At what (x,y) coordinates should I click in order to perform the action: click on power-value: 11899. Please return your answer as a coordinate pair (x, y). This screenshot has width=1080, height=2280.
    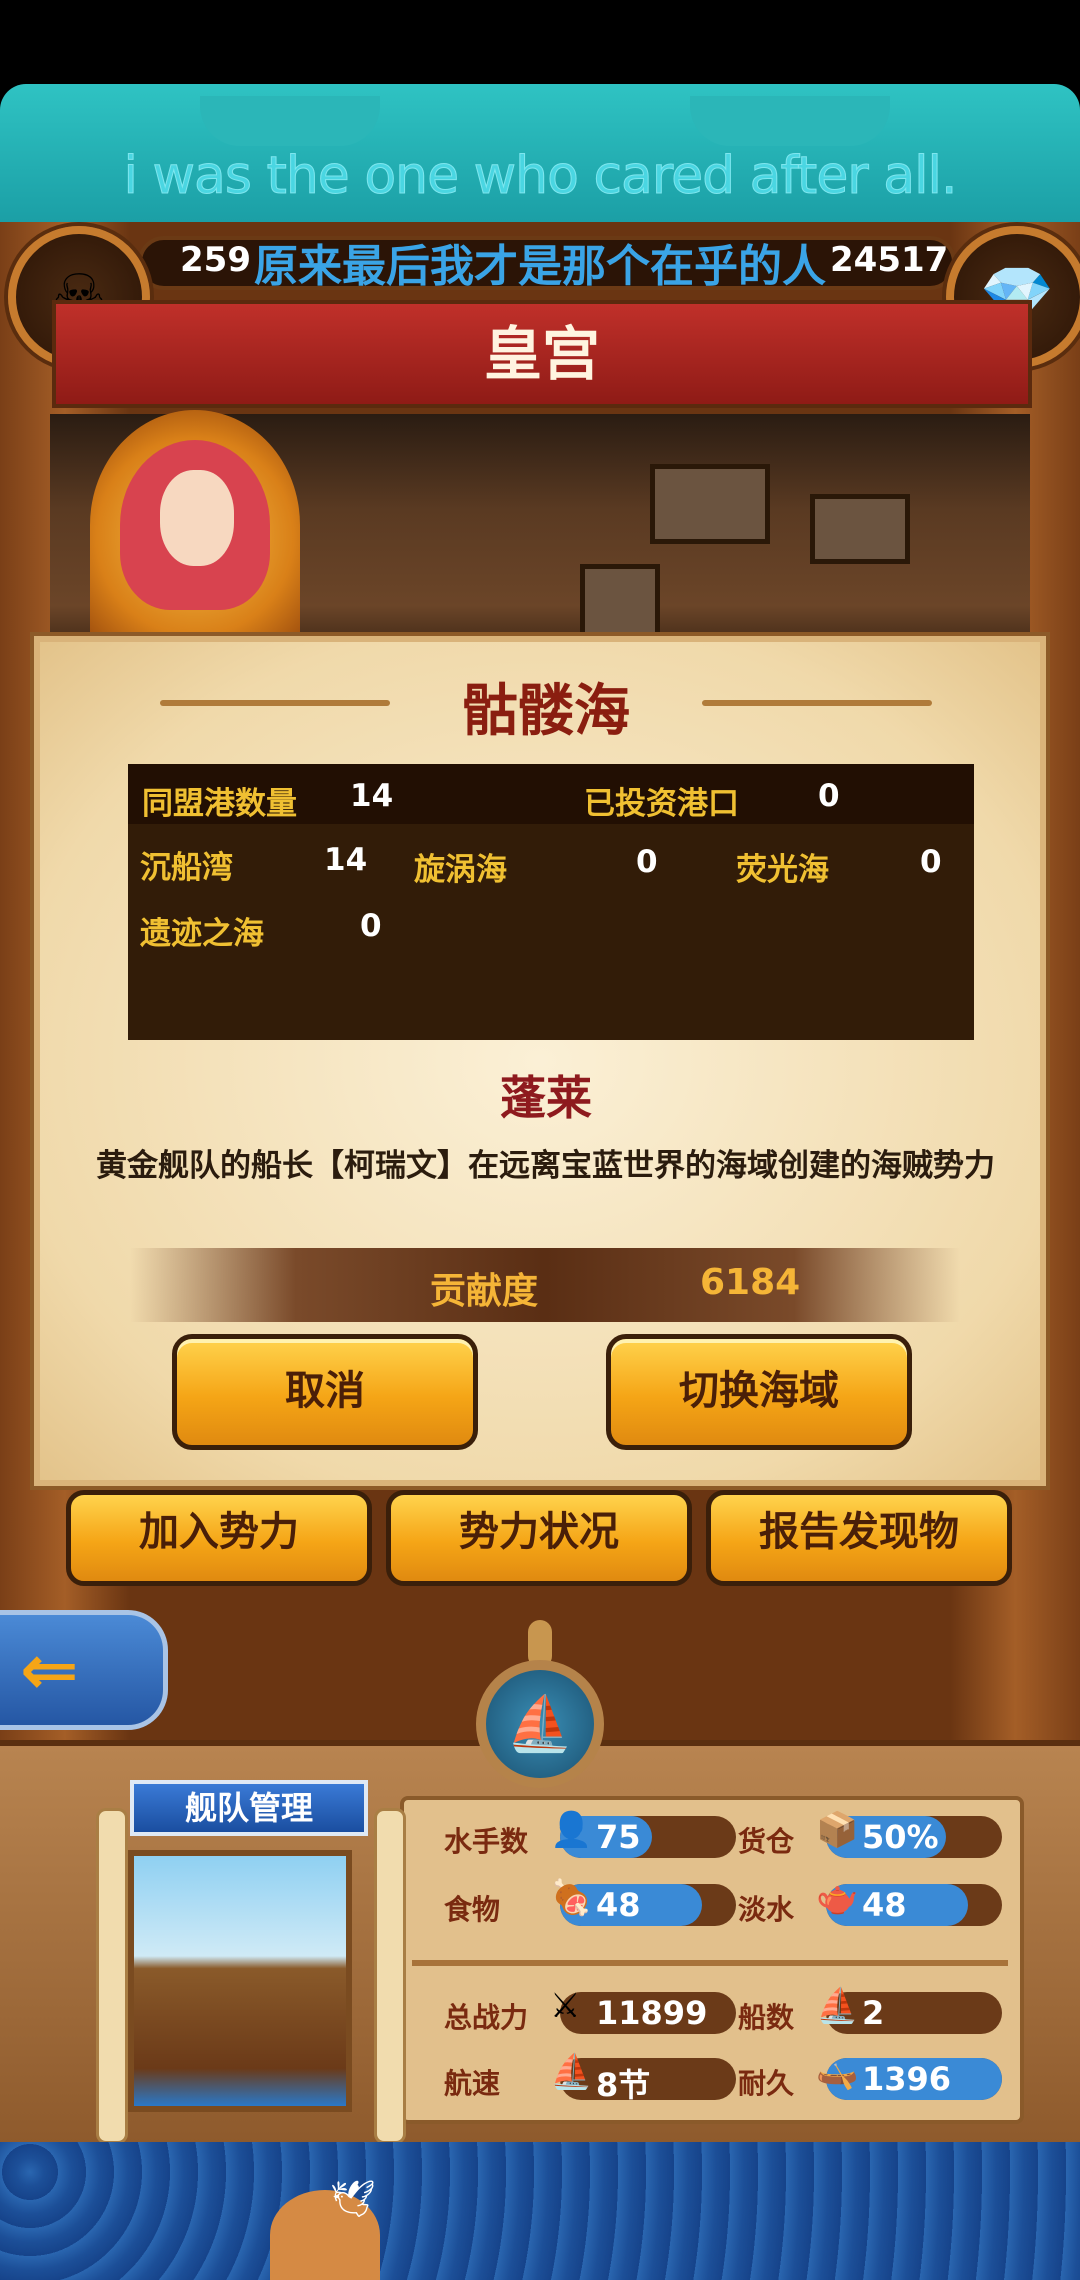
    Looking at the image, I should click on (652, 2013).